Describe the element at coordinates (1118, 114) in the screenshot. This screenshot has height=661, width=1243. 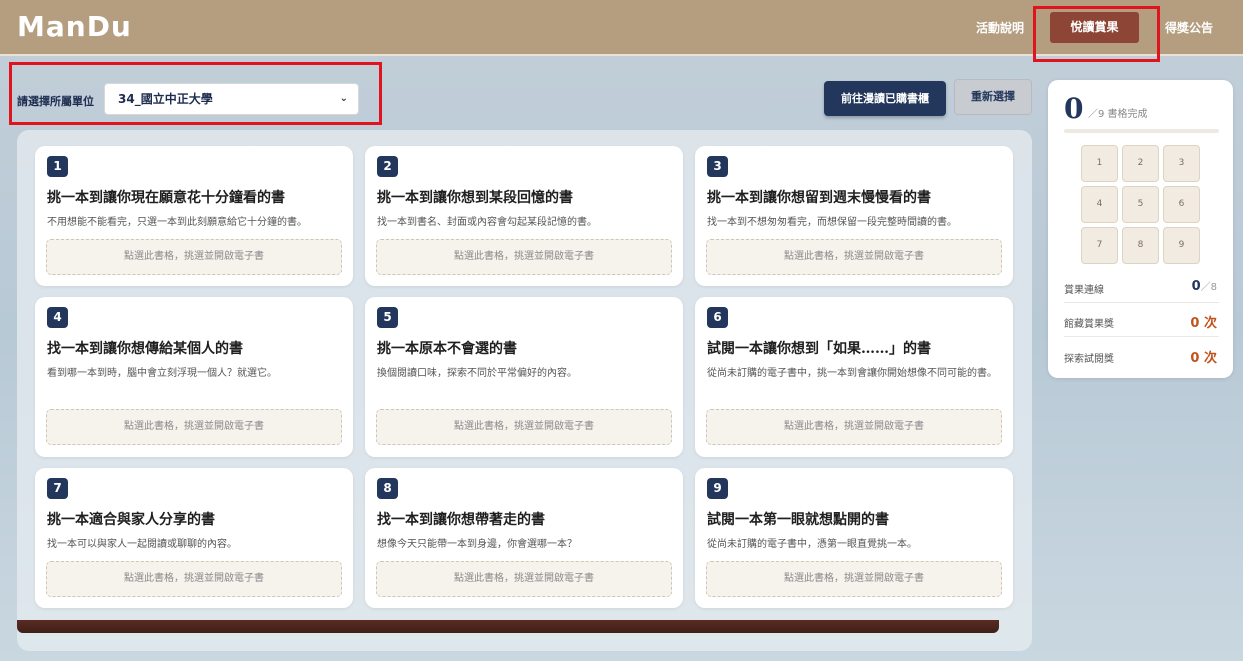
I see `progress-total: ／9 書格完成` at that location.